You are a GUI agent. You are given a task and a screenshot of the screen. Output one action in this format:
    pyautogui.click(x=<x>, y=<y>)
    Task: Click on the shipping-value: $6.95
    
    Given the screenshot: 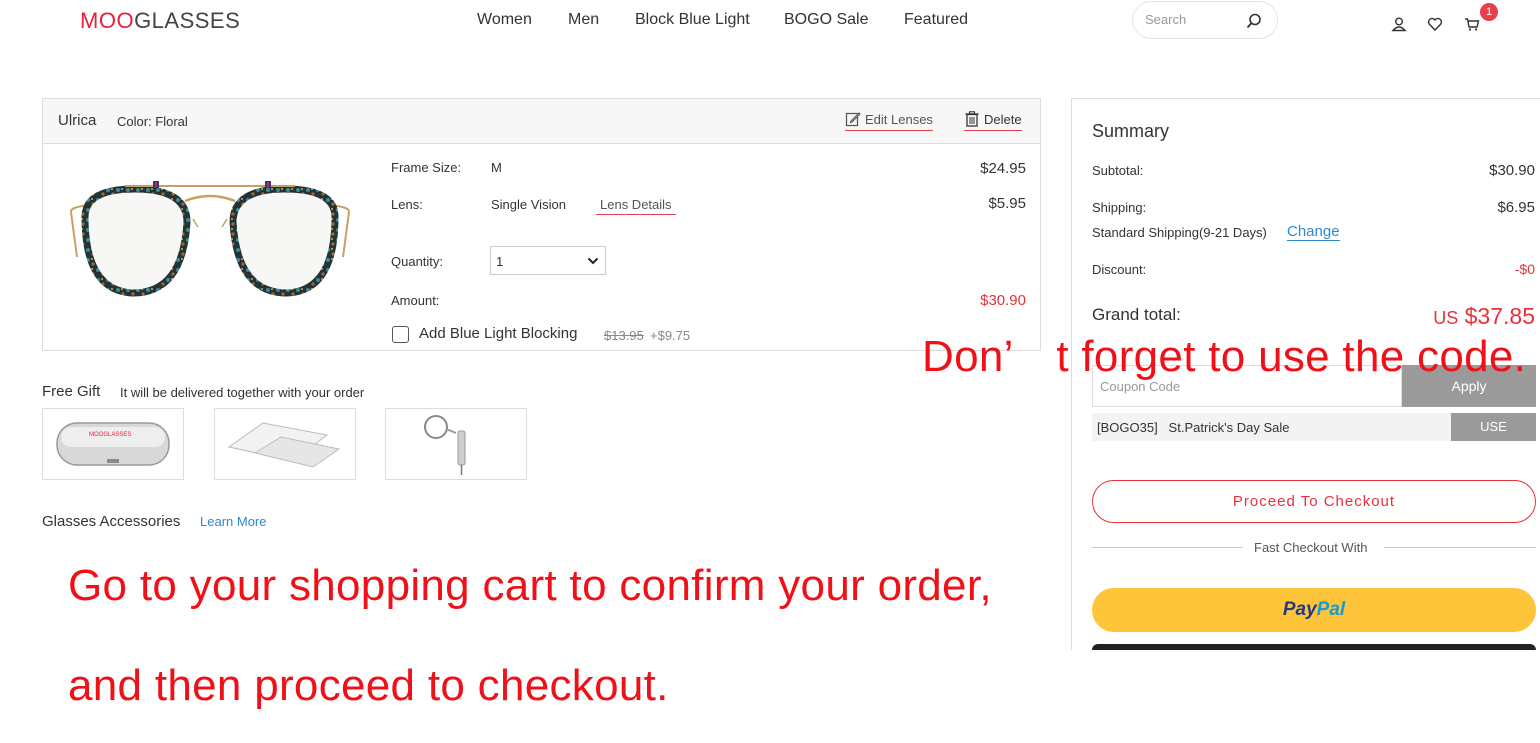 What is the action you would take?
    pyautogui.click(x=1516, y=207)
    